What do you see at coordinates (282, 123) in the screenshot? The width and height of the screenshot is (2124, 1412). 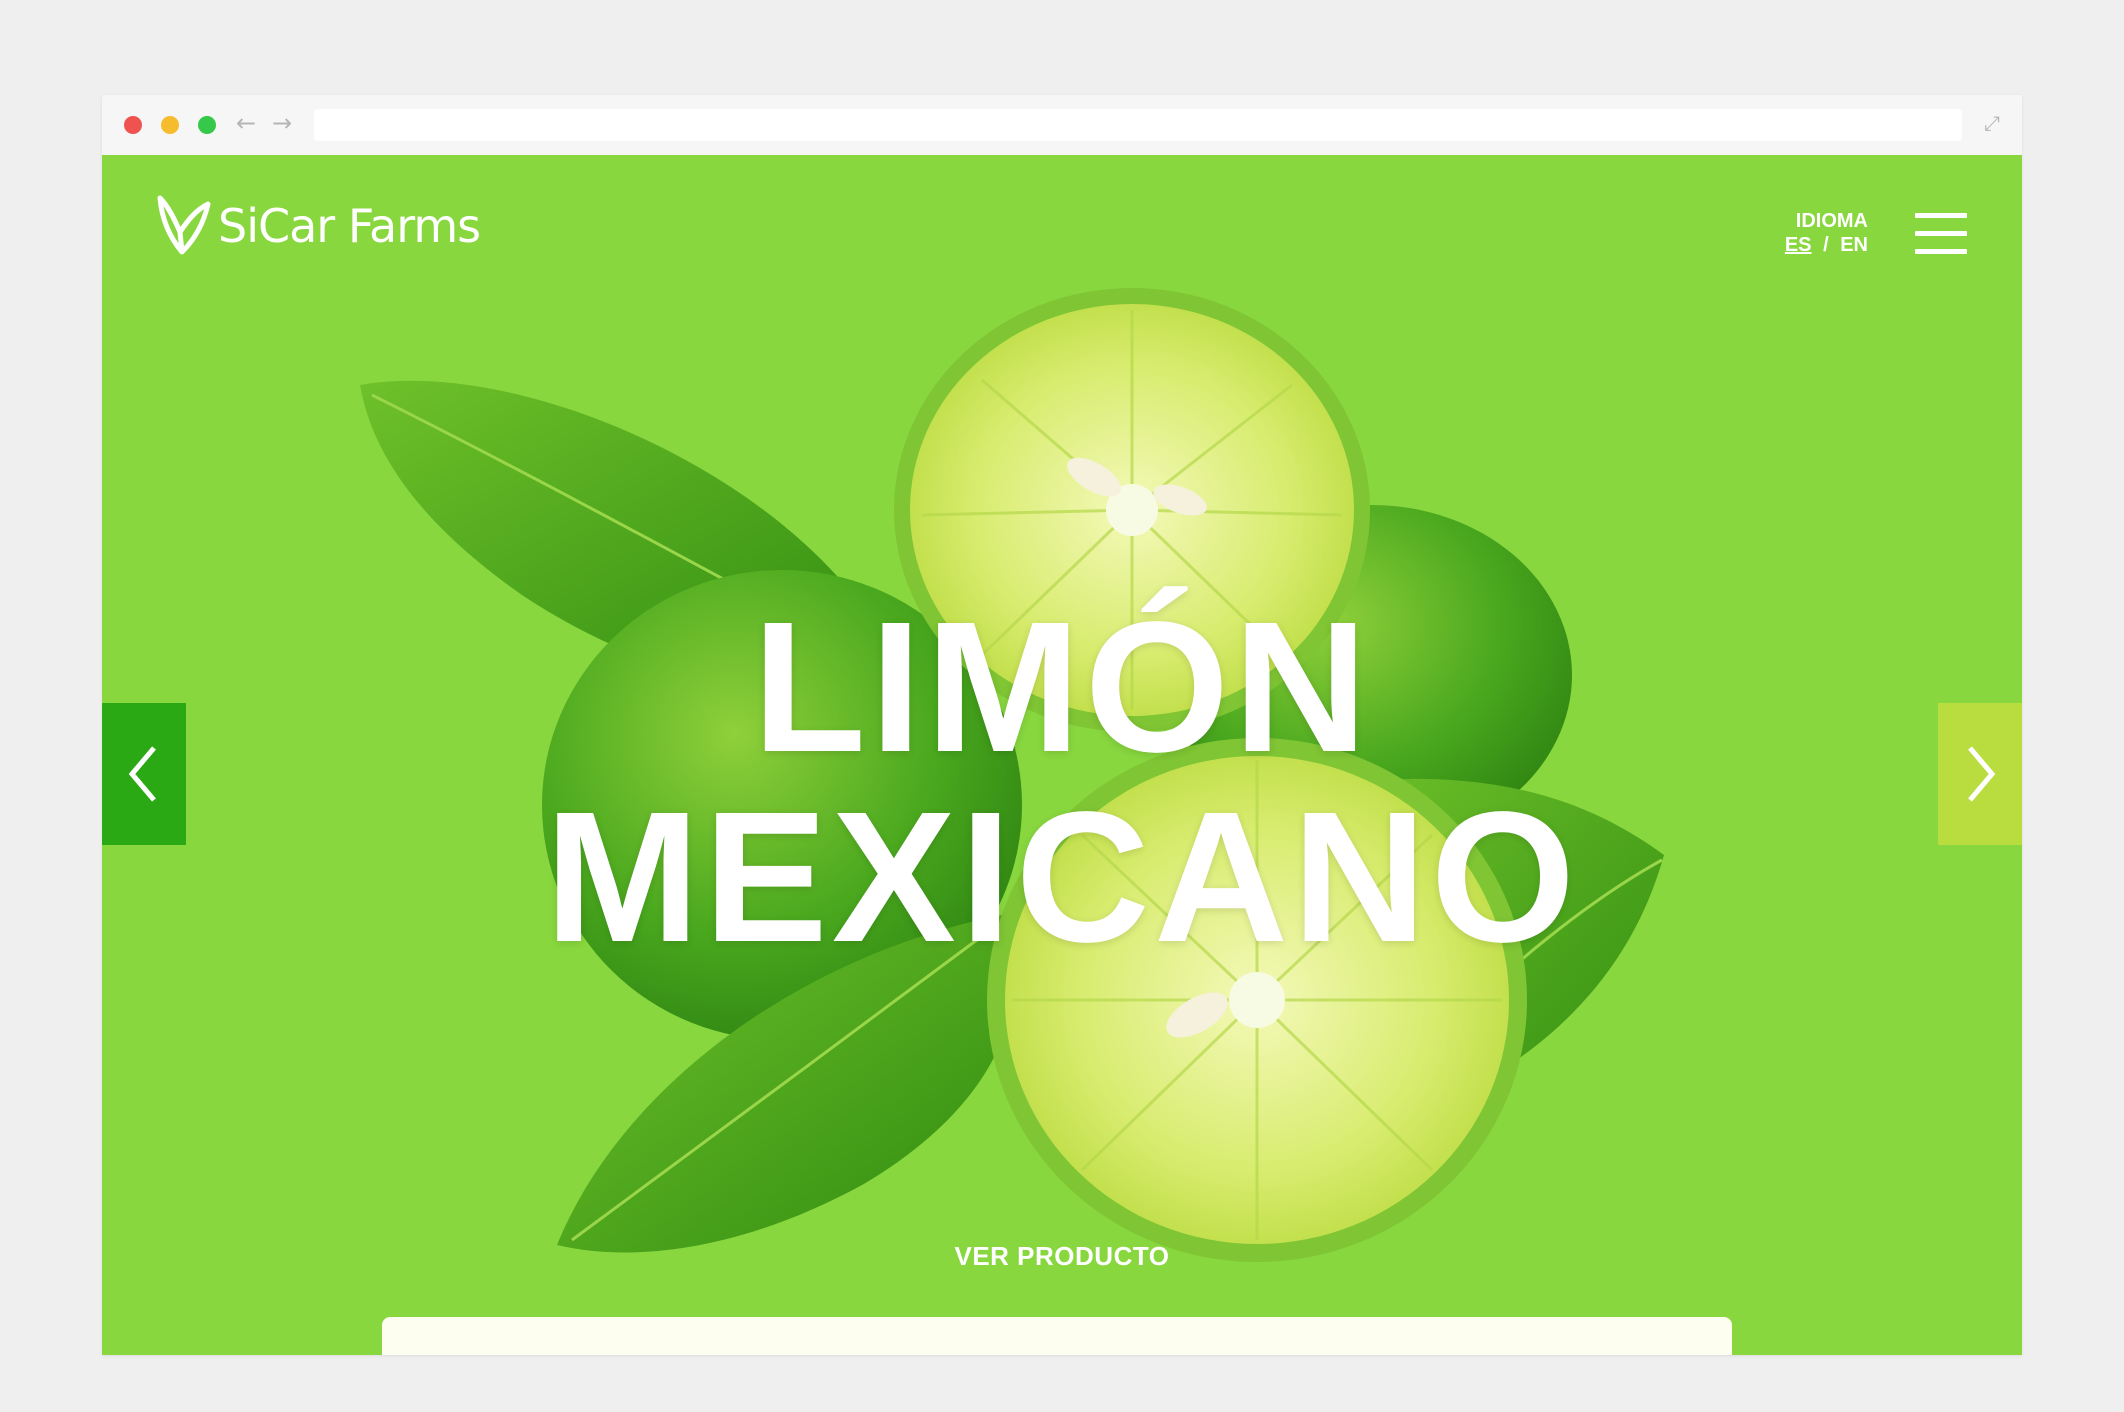 I see `arrow-right-icon: →` at bounding box center [282, 123].